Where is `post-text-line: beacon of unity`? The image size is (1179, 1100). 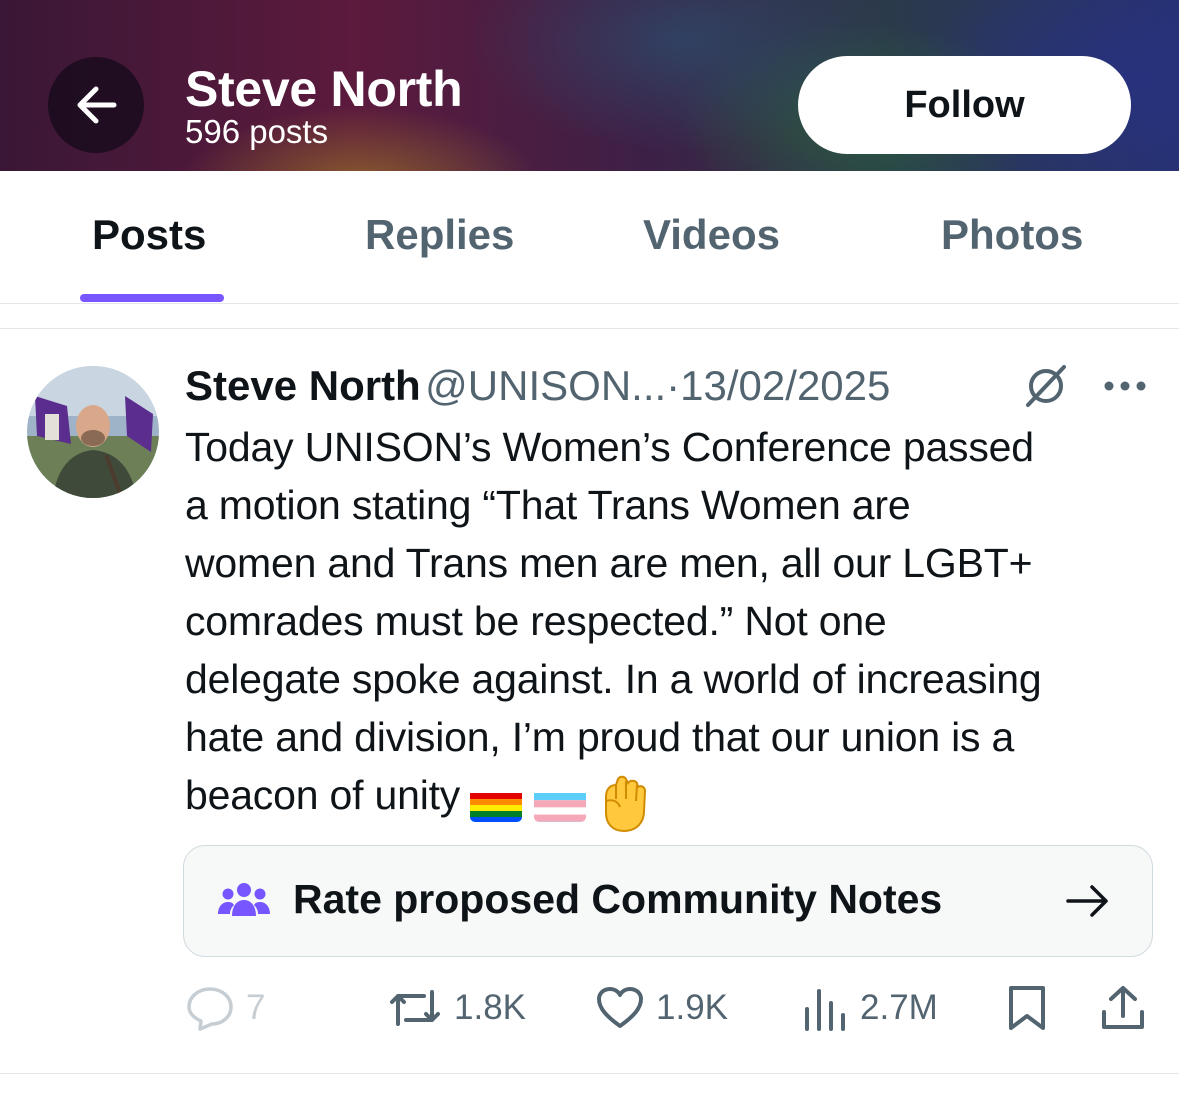
post-text-line: beacon of unity is located at coordinates (323, 795).